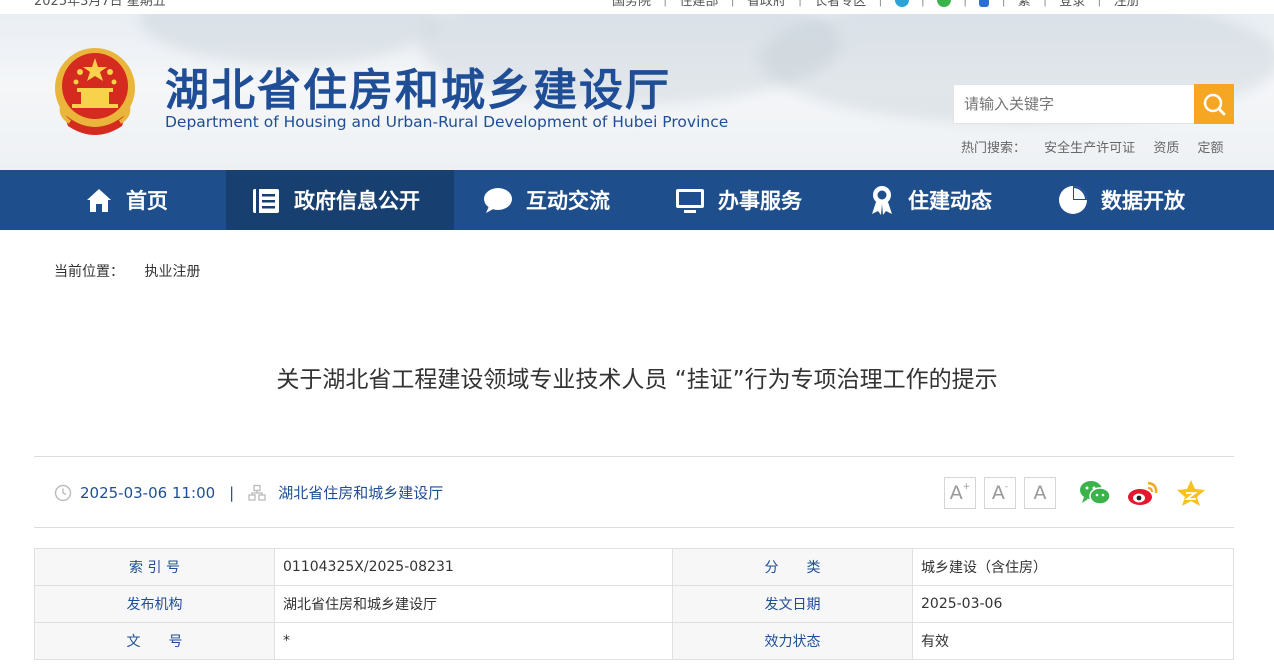 The width and height of the screenshot is (1274, 670). I want to click on publisher-label: 发布机构, so click(154, 604).